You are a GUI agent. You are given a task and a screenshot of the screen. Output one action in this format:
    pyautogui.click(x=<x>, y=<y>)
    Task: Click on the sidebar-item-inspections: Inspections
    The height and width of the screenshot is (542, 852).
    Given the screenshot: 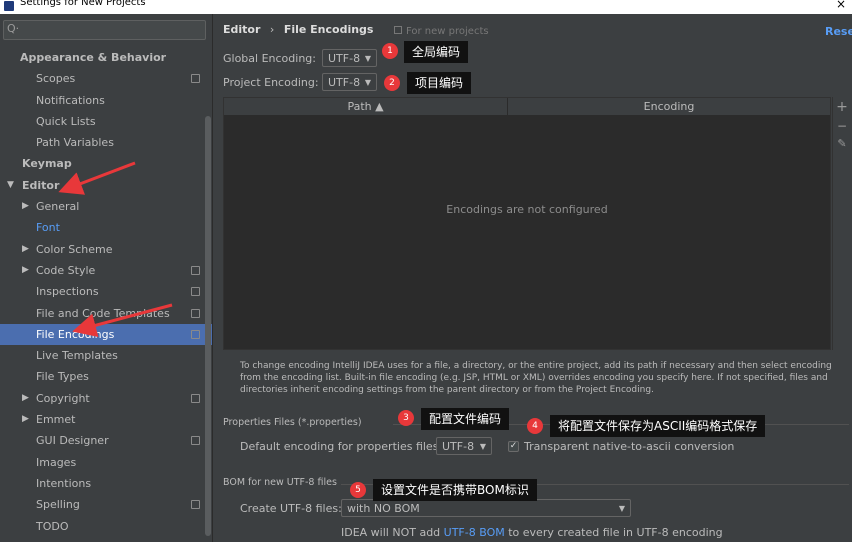 What is the action you would take?
    pyautogui.click(x=106, y=291)
    